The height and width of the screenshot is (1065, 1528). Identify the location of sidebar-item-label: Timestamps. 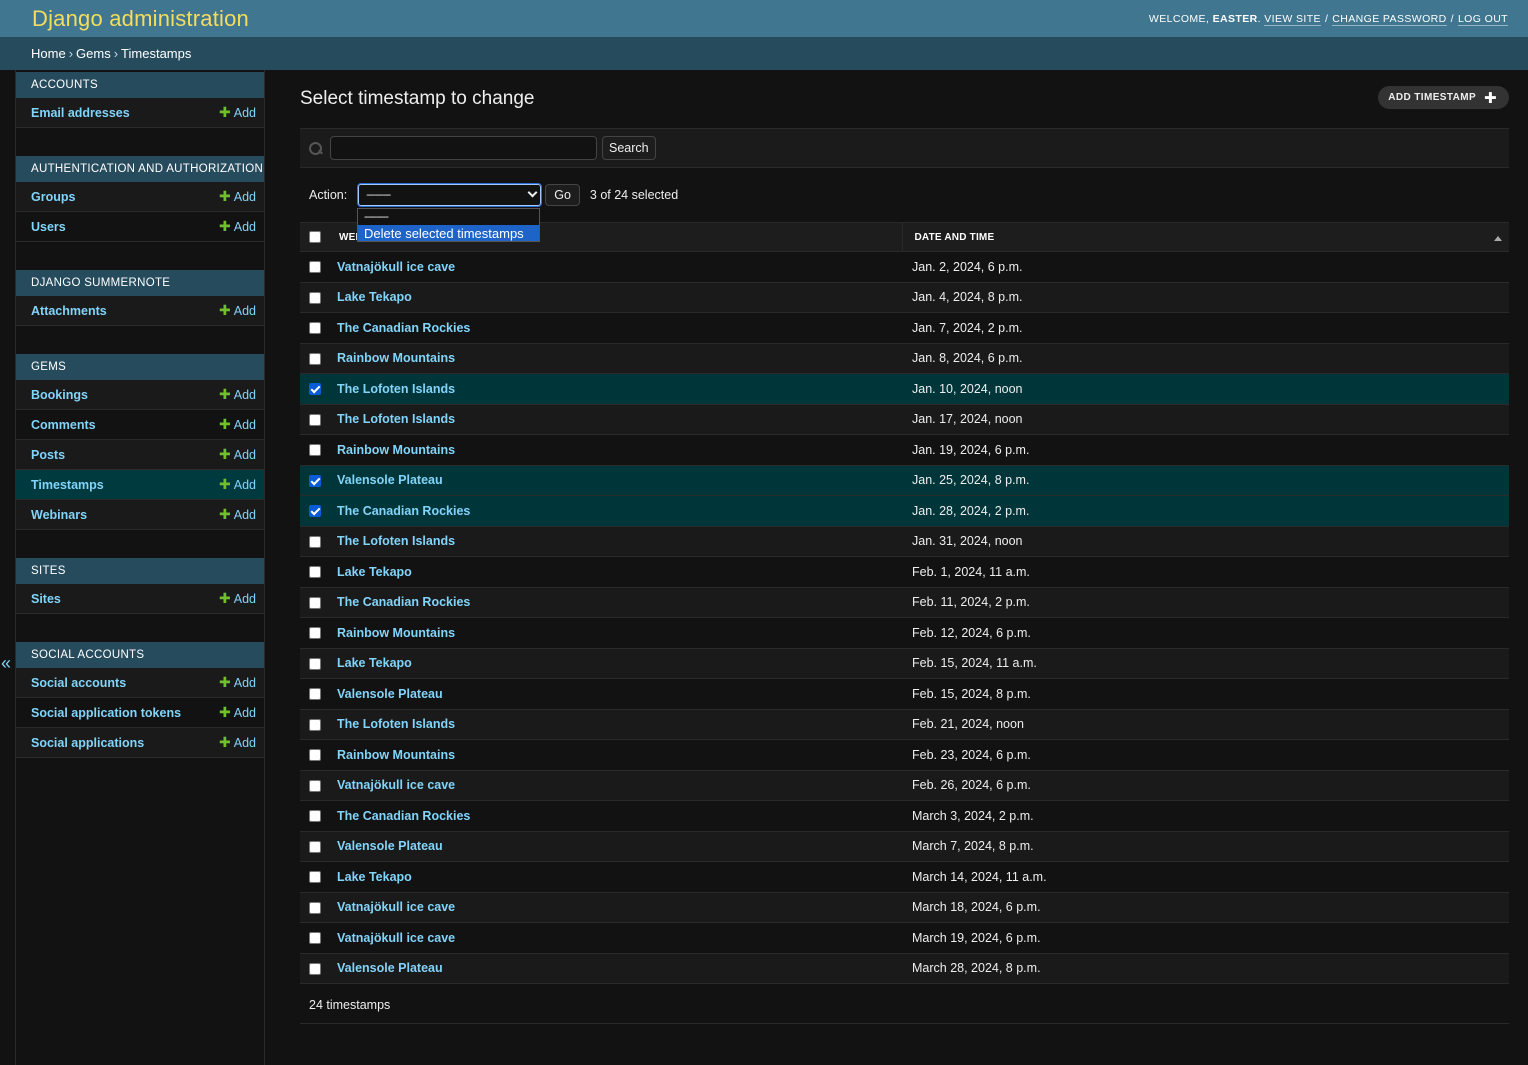
(67, 485).